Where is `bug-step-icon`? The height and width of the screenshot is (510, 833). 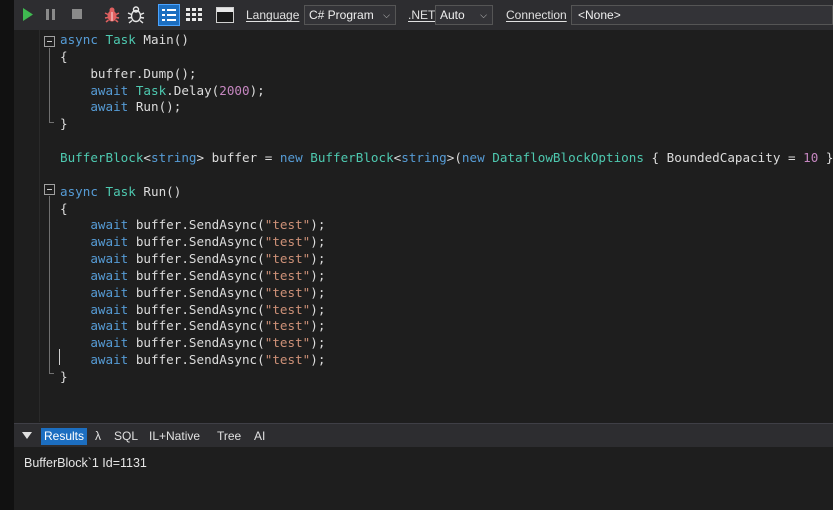
bug-step-icon is located at coordinates (136, 15).